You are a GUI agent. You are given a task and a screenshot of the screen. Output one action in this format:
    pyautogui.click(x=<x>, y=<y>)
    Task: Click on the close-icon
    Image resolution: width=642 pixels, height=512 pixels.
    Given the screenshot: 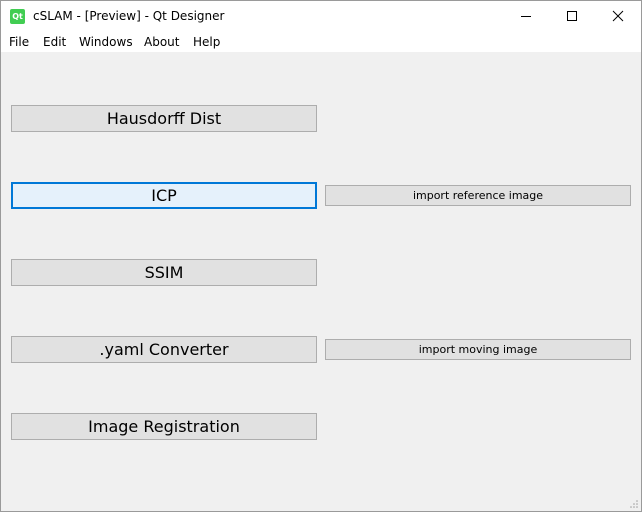 What is the action you would take?
    pyautogui.click(x=618, y=16)
    